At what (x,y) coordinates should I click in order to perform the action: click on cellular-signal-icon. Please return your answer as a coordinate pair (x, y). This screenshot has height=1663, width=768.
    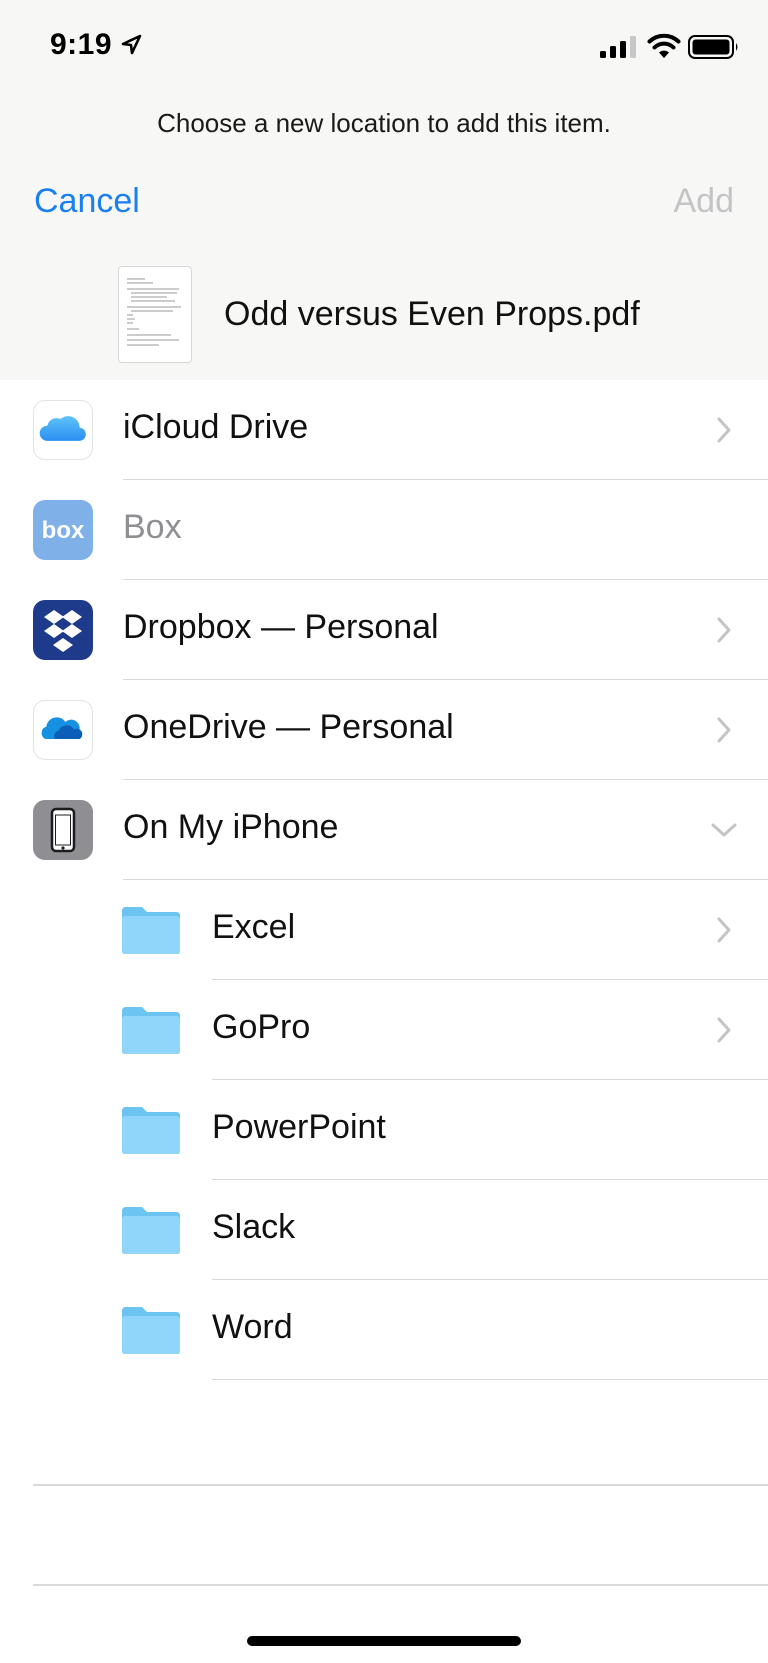
    Looking at the image, I should click on (618, 47).